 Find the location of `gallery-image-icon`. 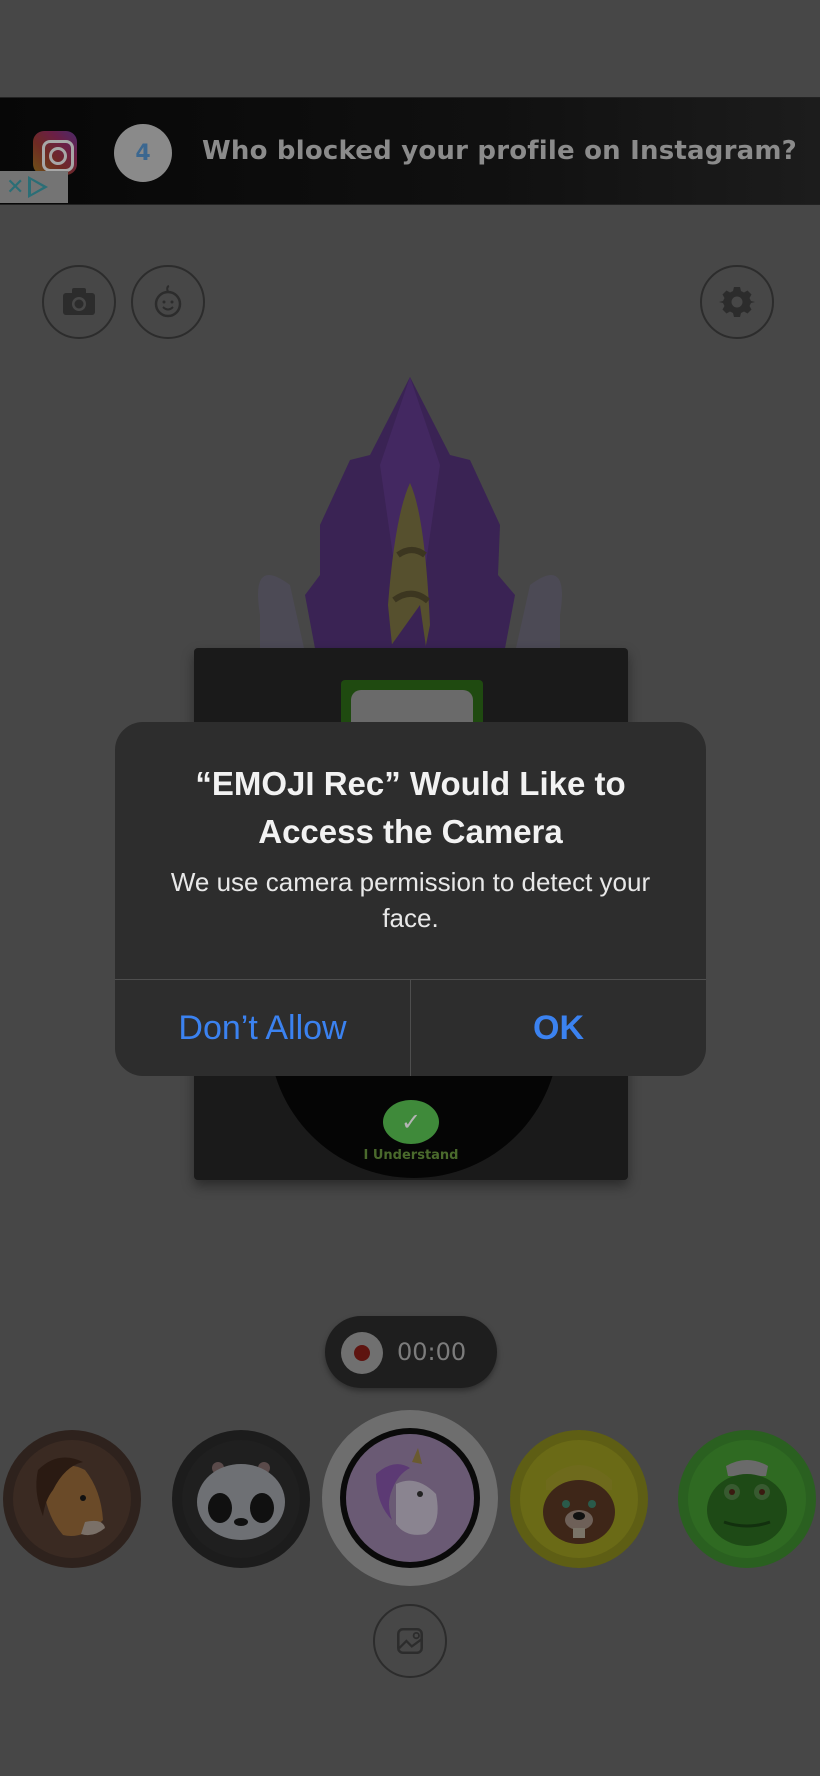

gallery-image-icon is located at coordinates (410, 1641).